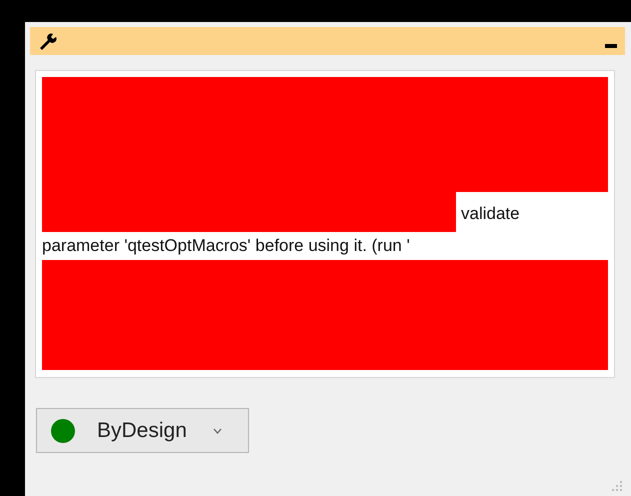 The image size is (631, 496). I want to click on message-text: validate, so click(490, 214).